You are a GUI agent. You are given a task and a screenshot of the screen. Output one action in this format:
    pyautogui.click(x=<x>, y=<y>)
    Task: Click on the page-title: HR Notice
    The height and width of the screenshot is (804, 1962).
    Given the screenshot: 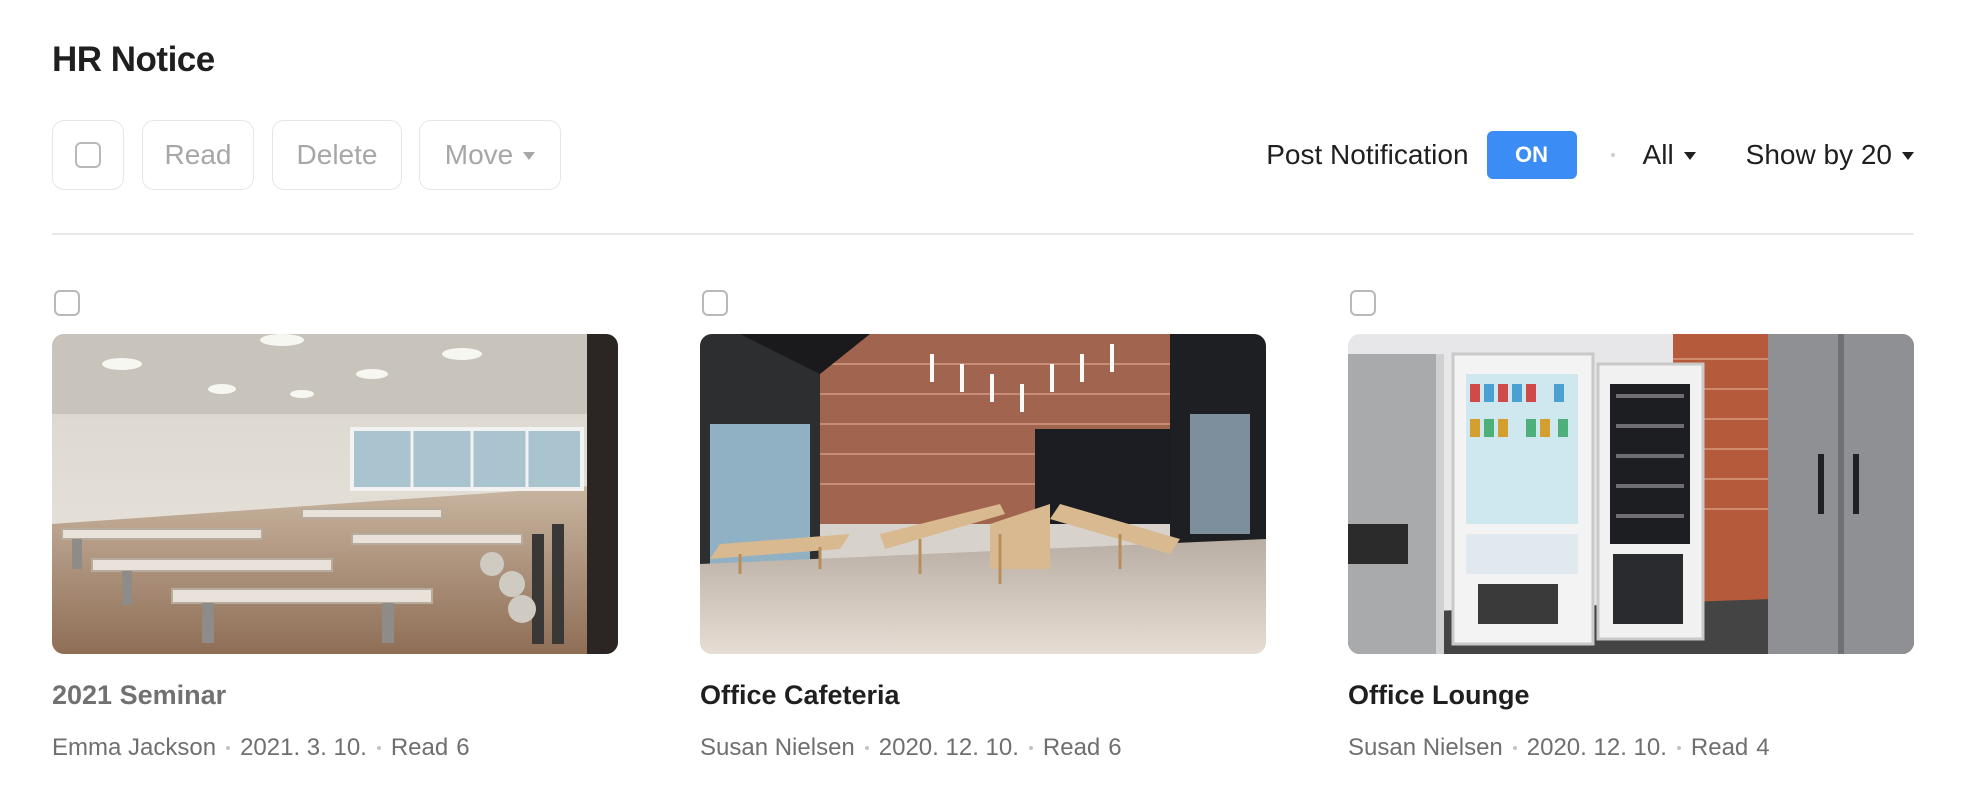 What is the action you would take?
    pyautogui.click(x=133, y=59)
    